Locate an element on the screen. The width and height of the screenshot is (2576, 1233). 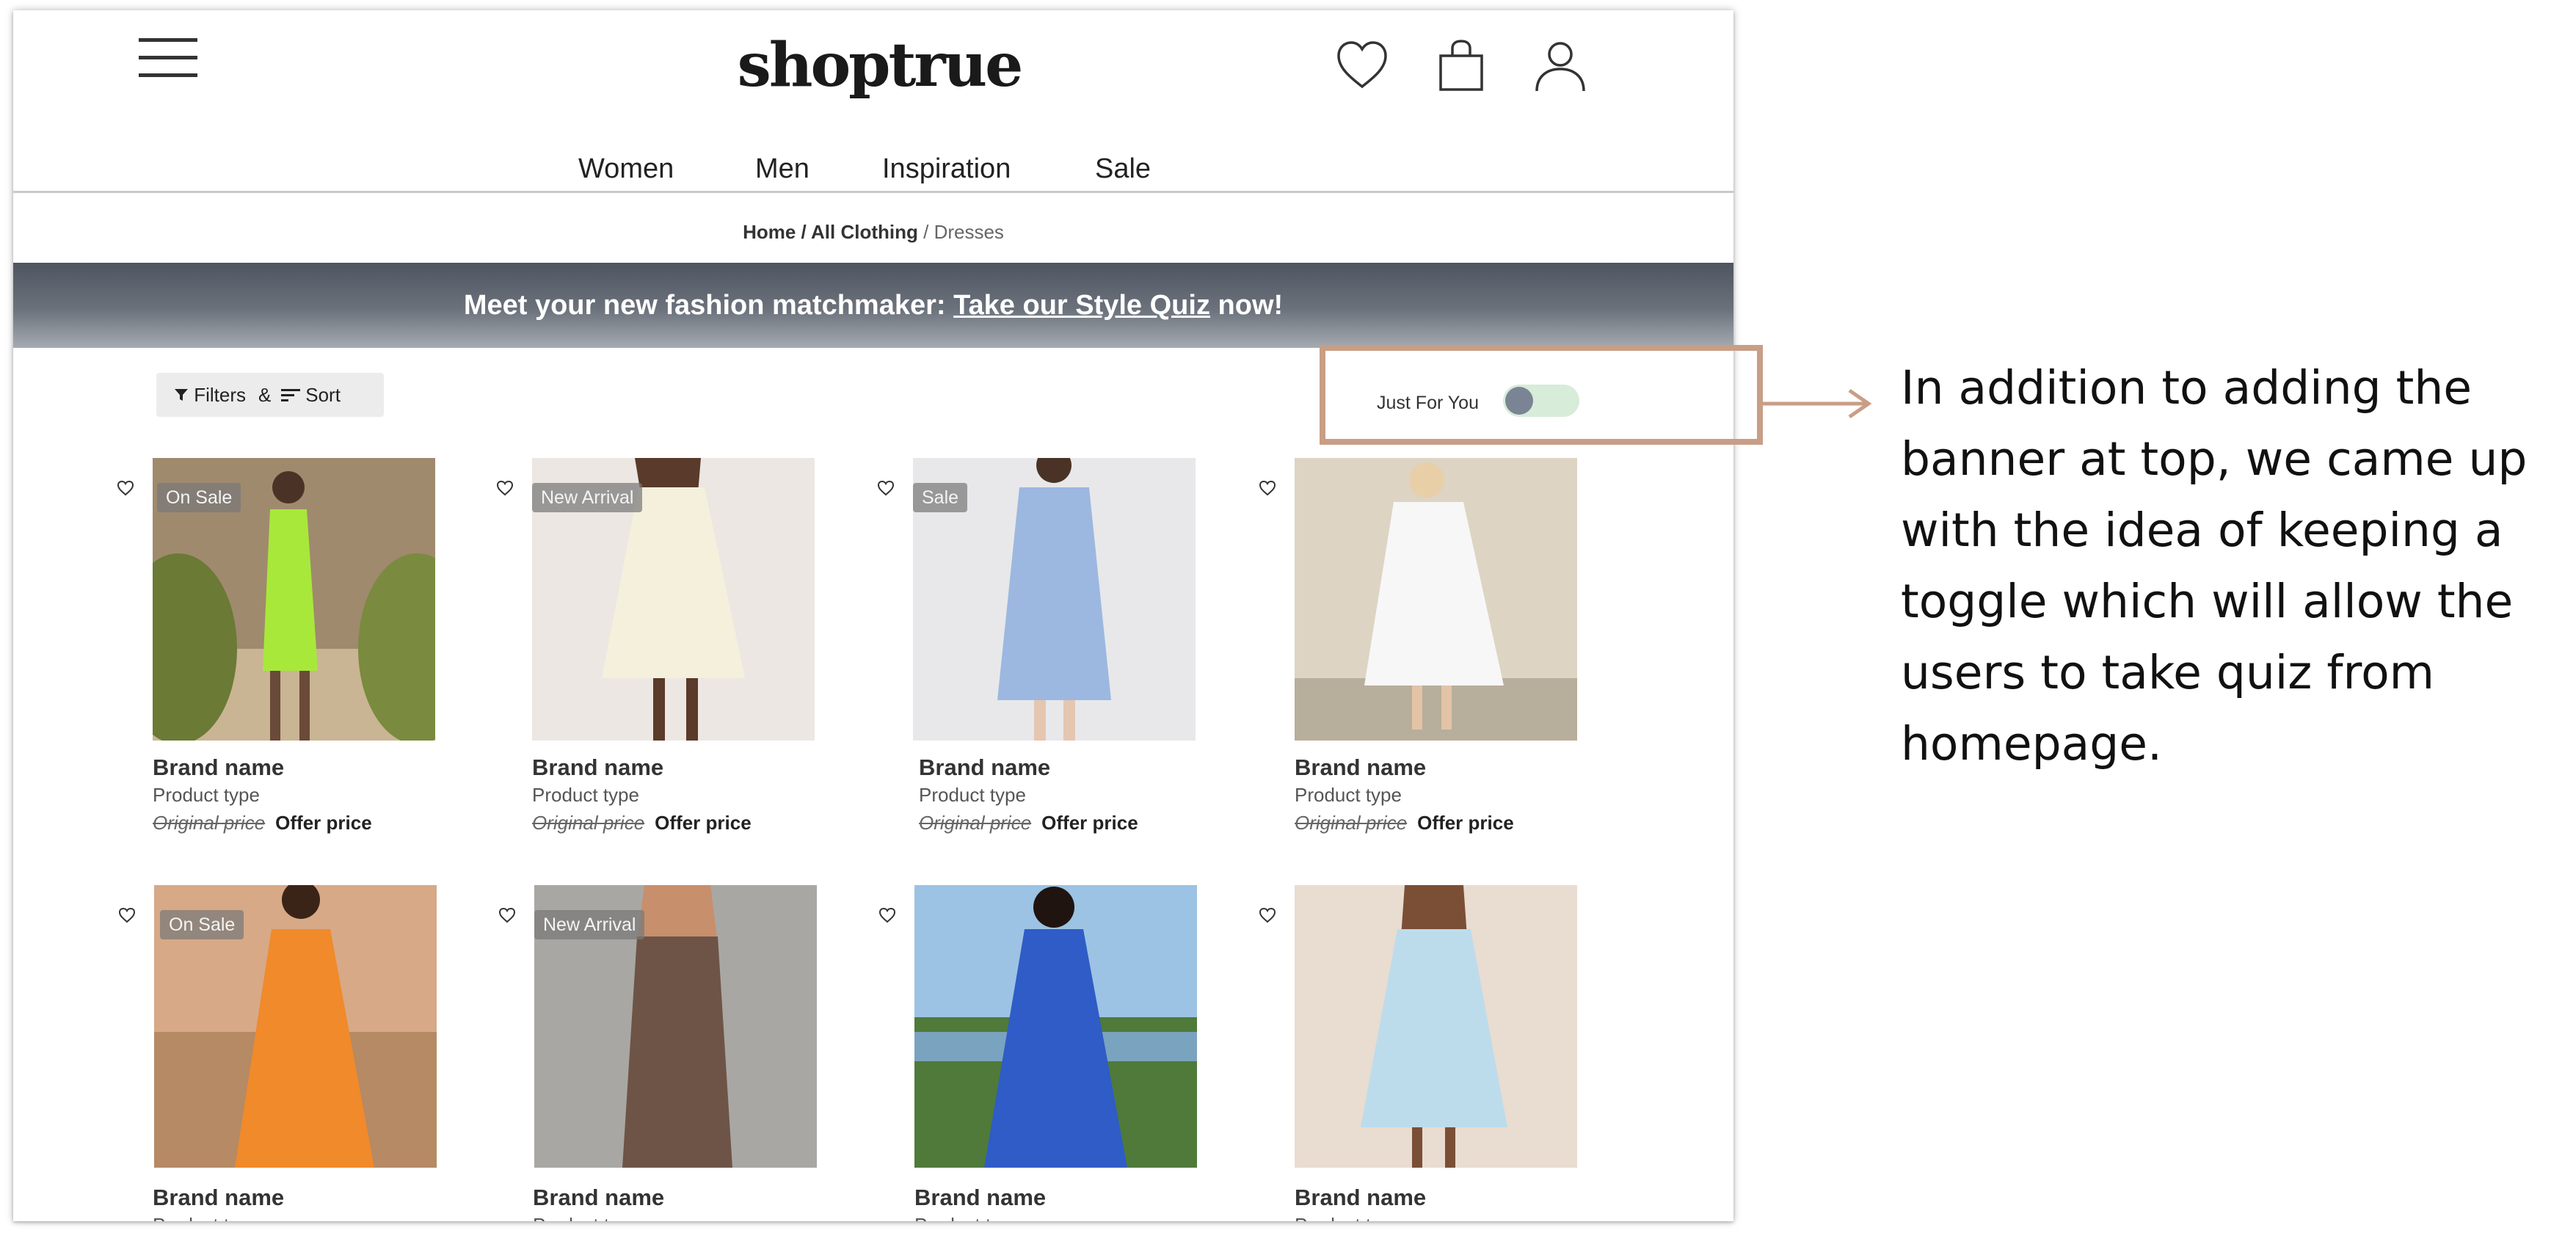
arrow-right-icon is located at coordinates (1817, 403).